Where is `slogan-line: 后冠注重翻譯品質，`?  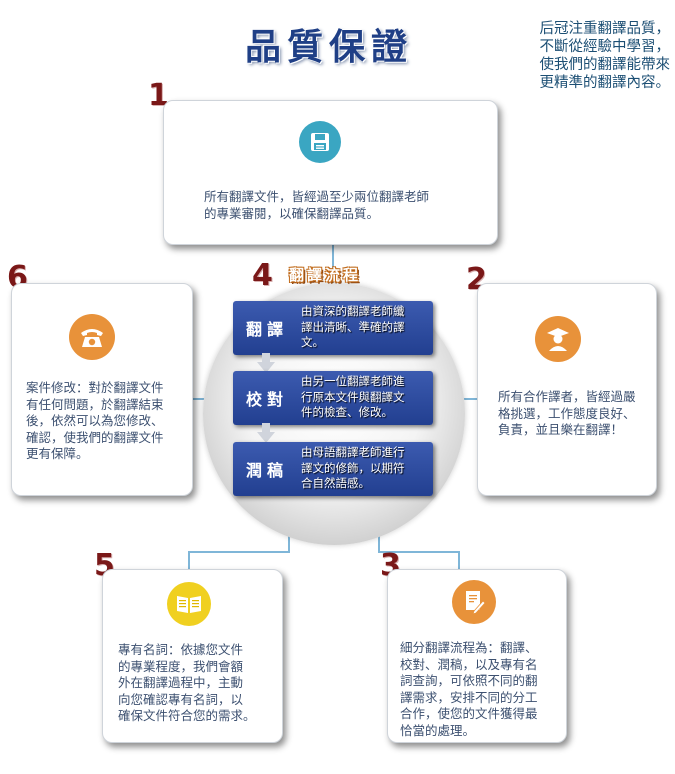 slogan-line: 后冠注重翻譯品質， is located at coordinates (605, 29).